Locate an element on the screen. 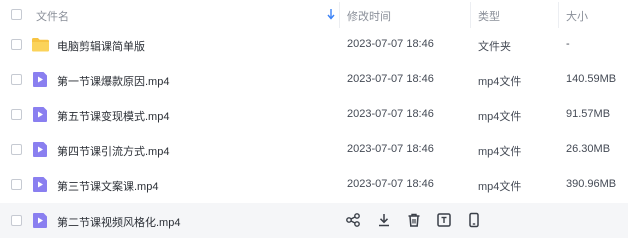 The width and height of the screenshot is (628, 240). column-header-mtime: 修改时间 is located at coordinates (369, 16).